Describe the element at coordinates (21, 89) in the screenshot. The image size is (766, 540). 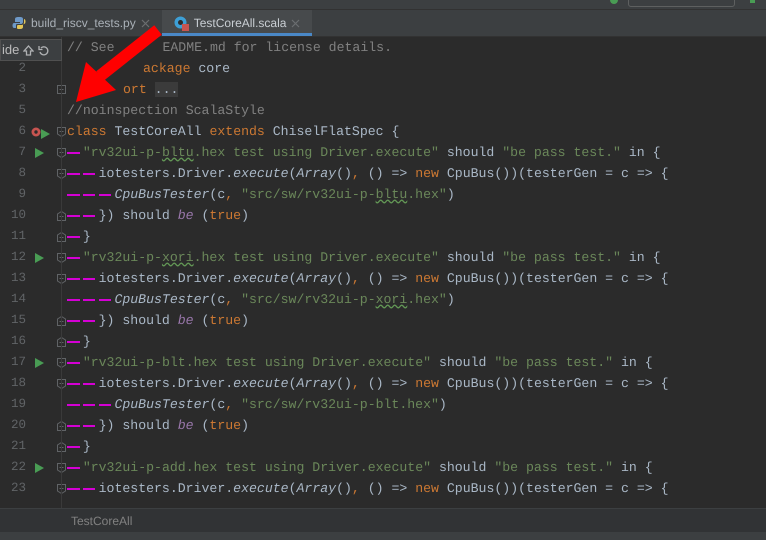
I see `line-number: 3` at that location.